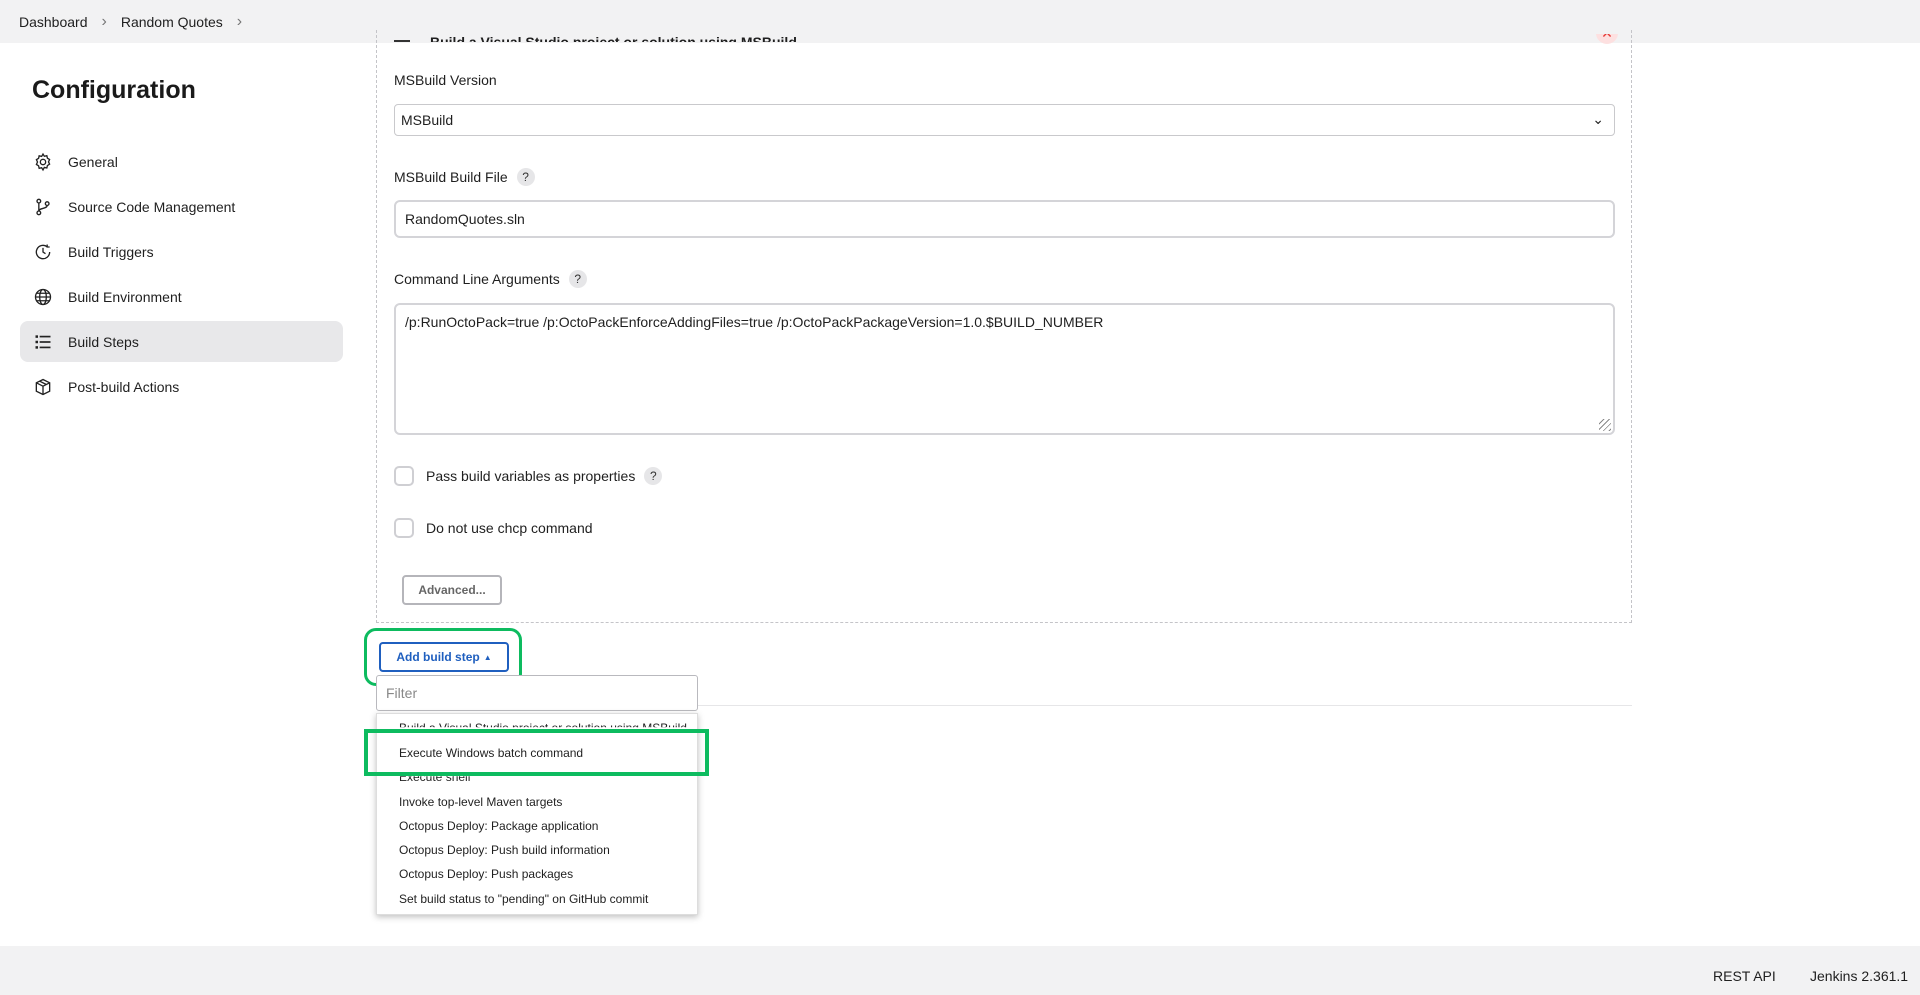  I want to click on no-chcp-label: Do not use chcp command, so click(509, 528).